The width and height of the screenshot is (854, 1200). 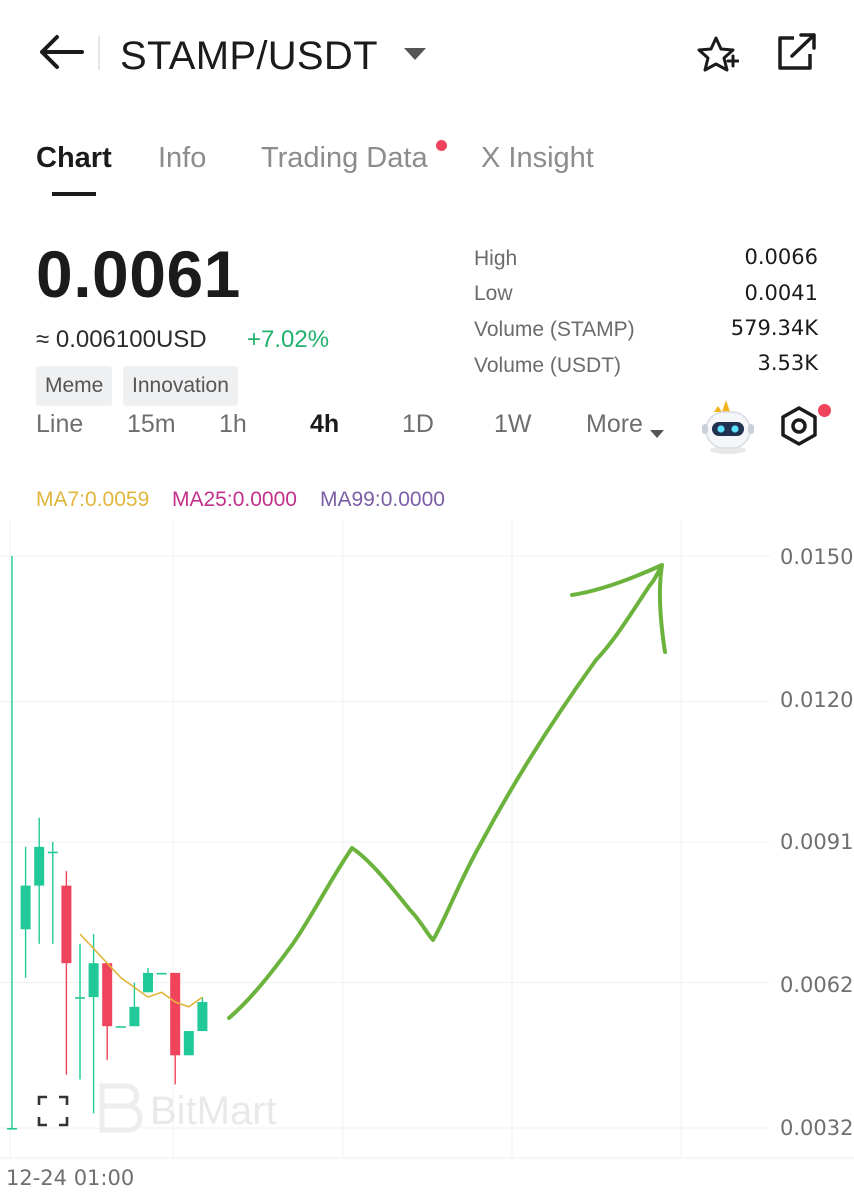 I want to click on stat-volume-quote-value: 3.53K, so click(x=787, y=363).